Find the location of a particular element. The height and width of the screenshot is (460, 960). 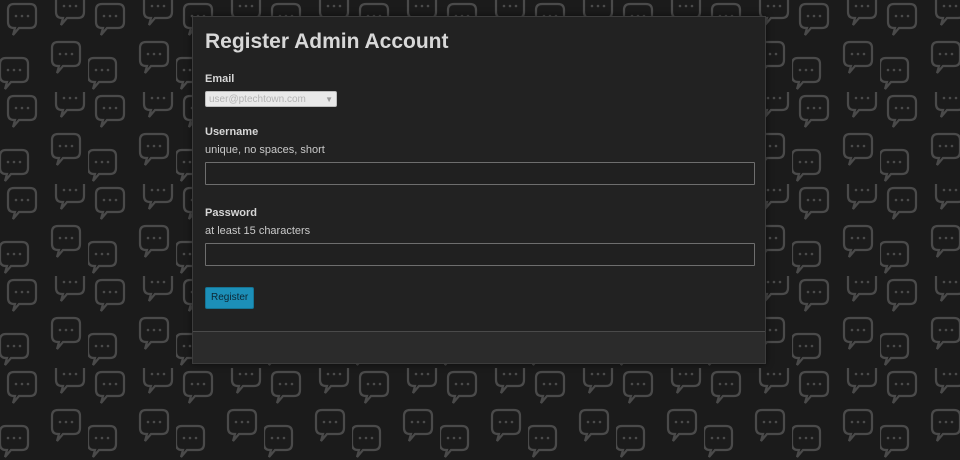

email-selected-value: user@ptechtown.com is located at coordinates (257, 99).